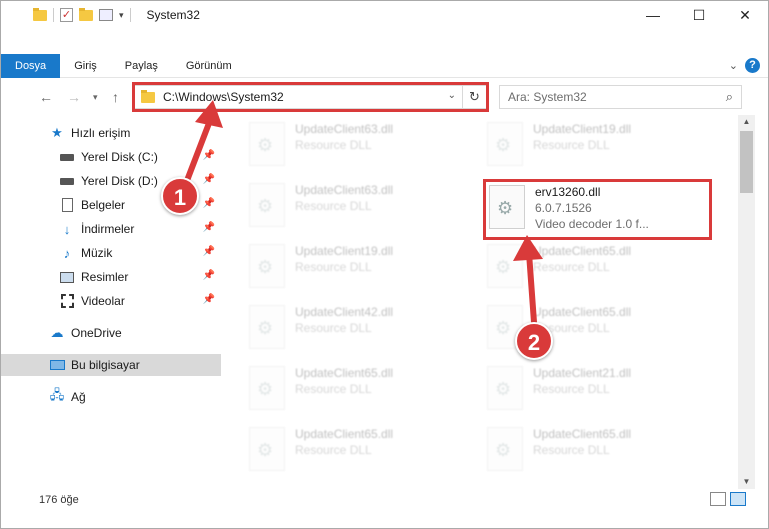 The image size is (769, 529). I want to click on download-icon: ↓, so click(67, 229).